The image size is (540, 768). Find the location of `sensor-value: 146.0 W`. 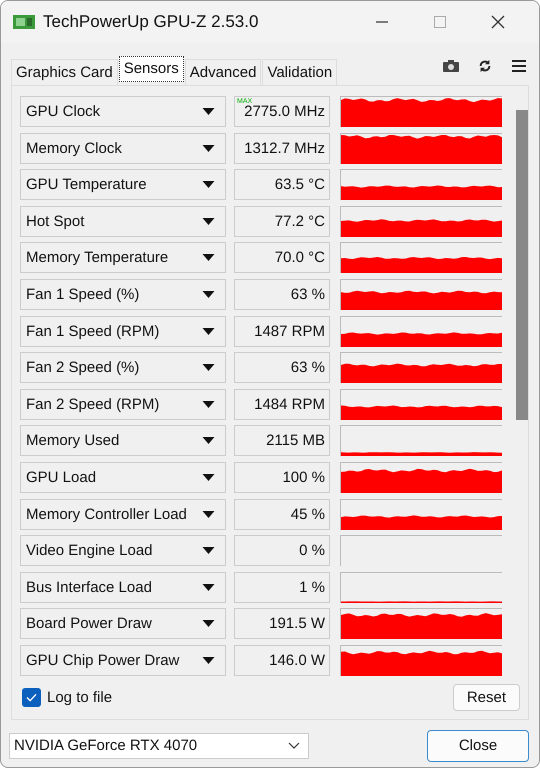

sensor-value: 146.0 W is located at coordinates (282, 660).